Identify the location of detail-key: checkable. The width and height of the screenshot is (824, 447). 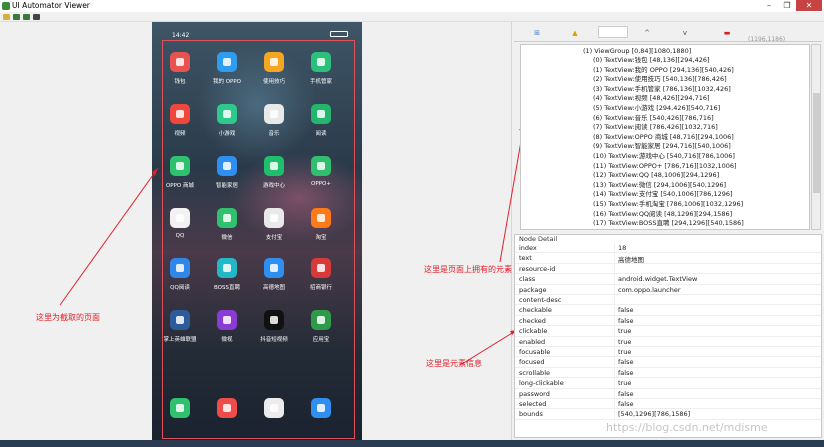
(535, 310).